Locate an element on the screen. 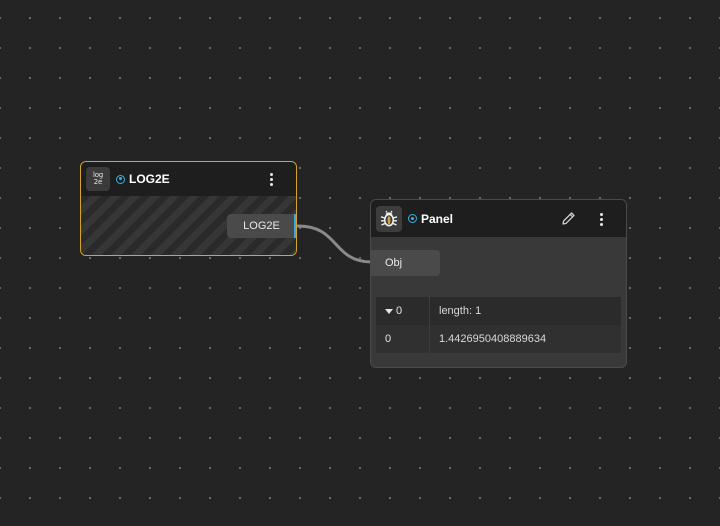  table-row-key: 0 is located at coordinates (403, 339).